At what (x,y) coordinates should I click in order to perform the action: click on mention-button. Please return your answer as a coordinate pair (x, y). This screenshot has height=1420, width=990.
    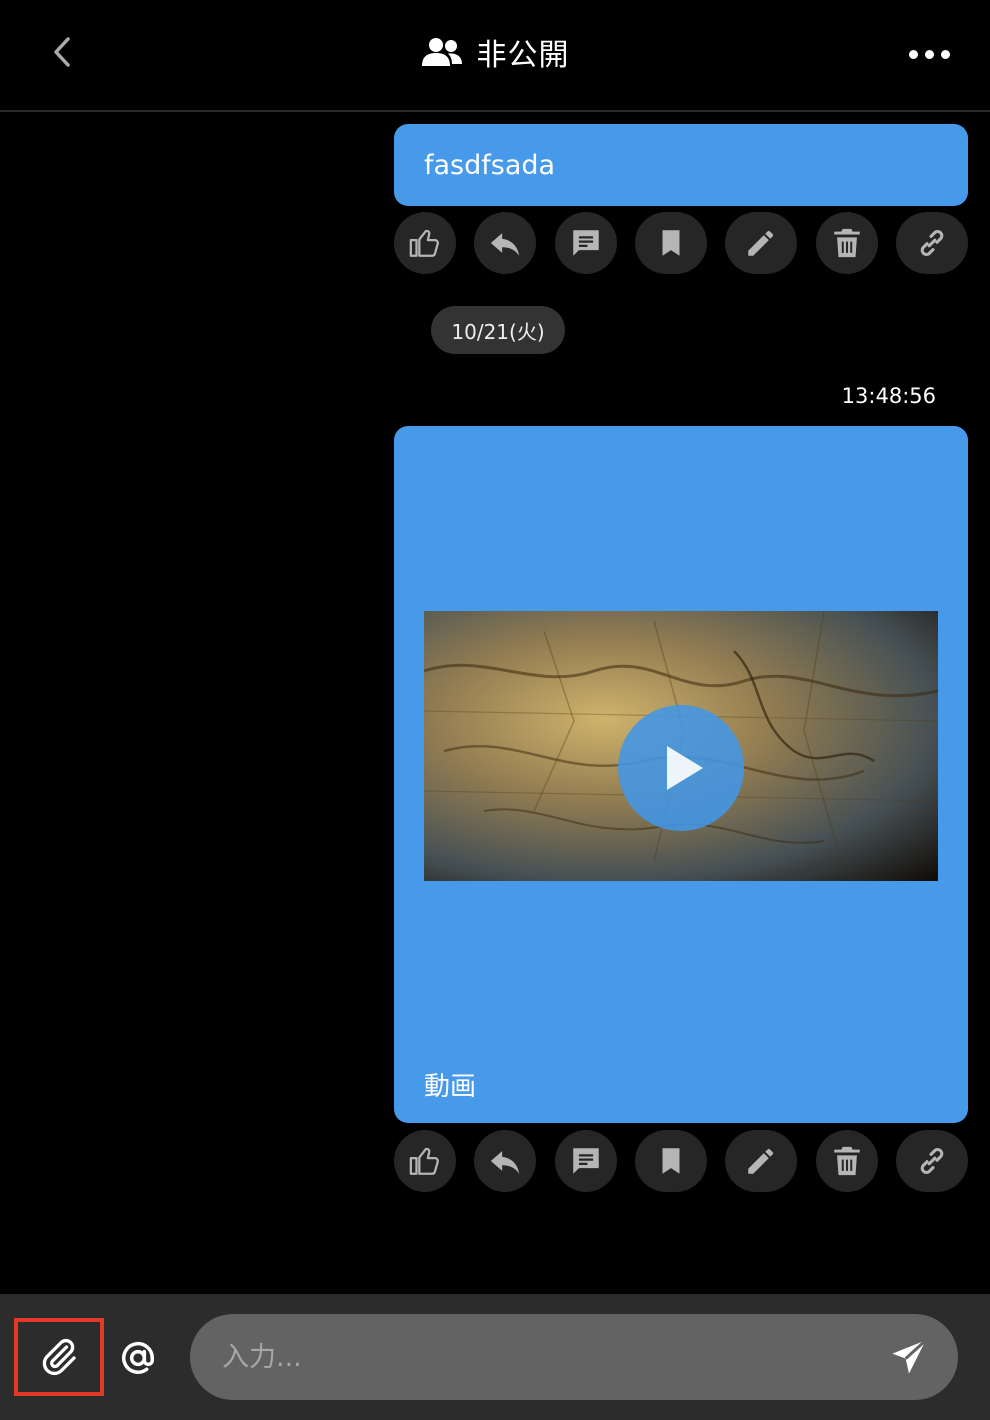
    Looking at the image, I should click on (138, 1358).